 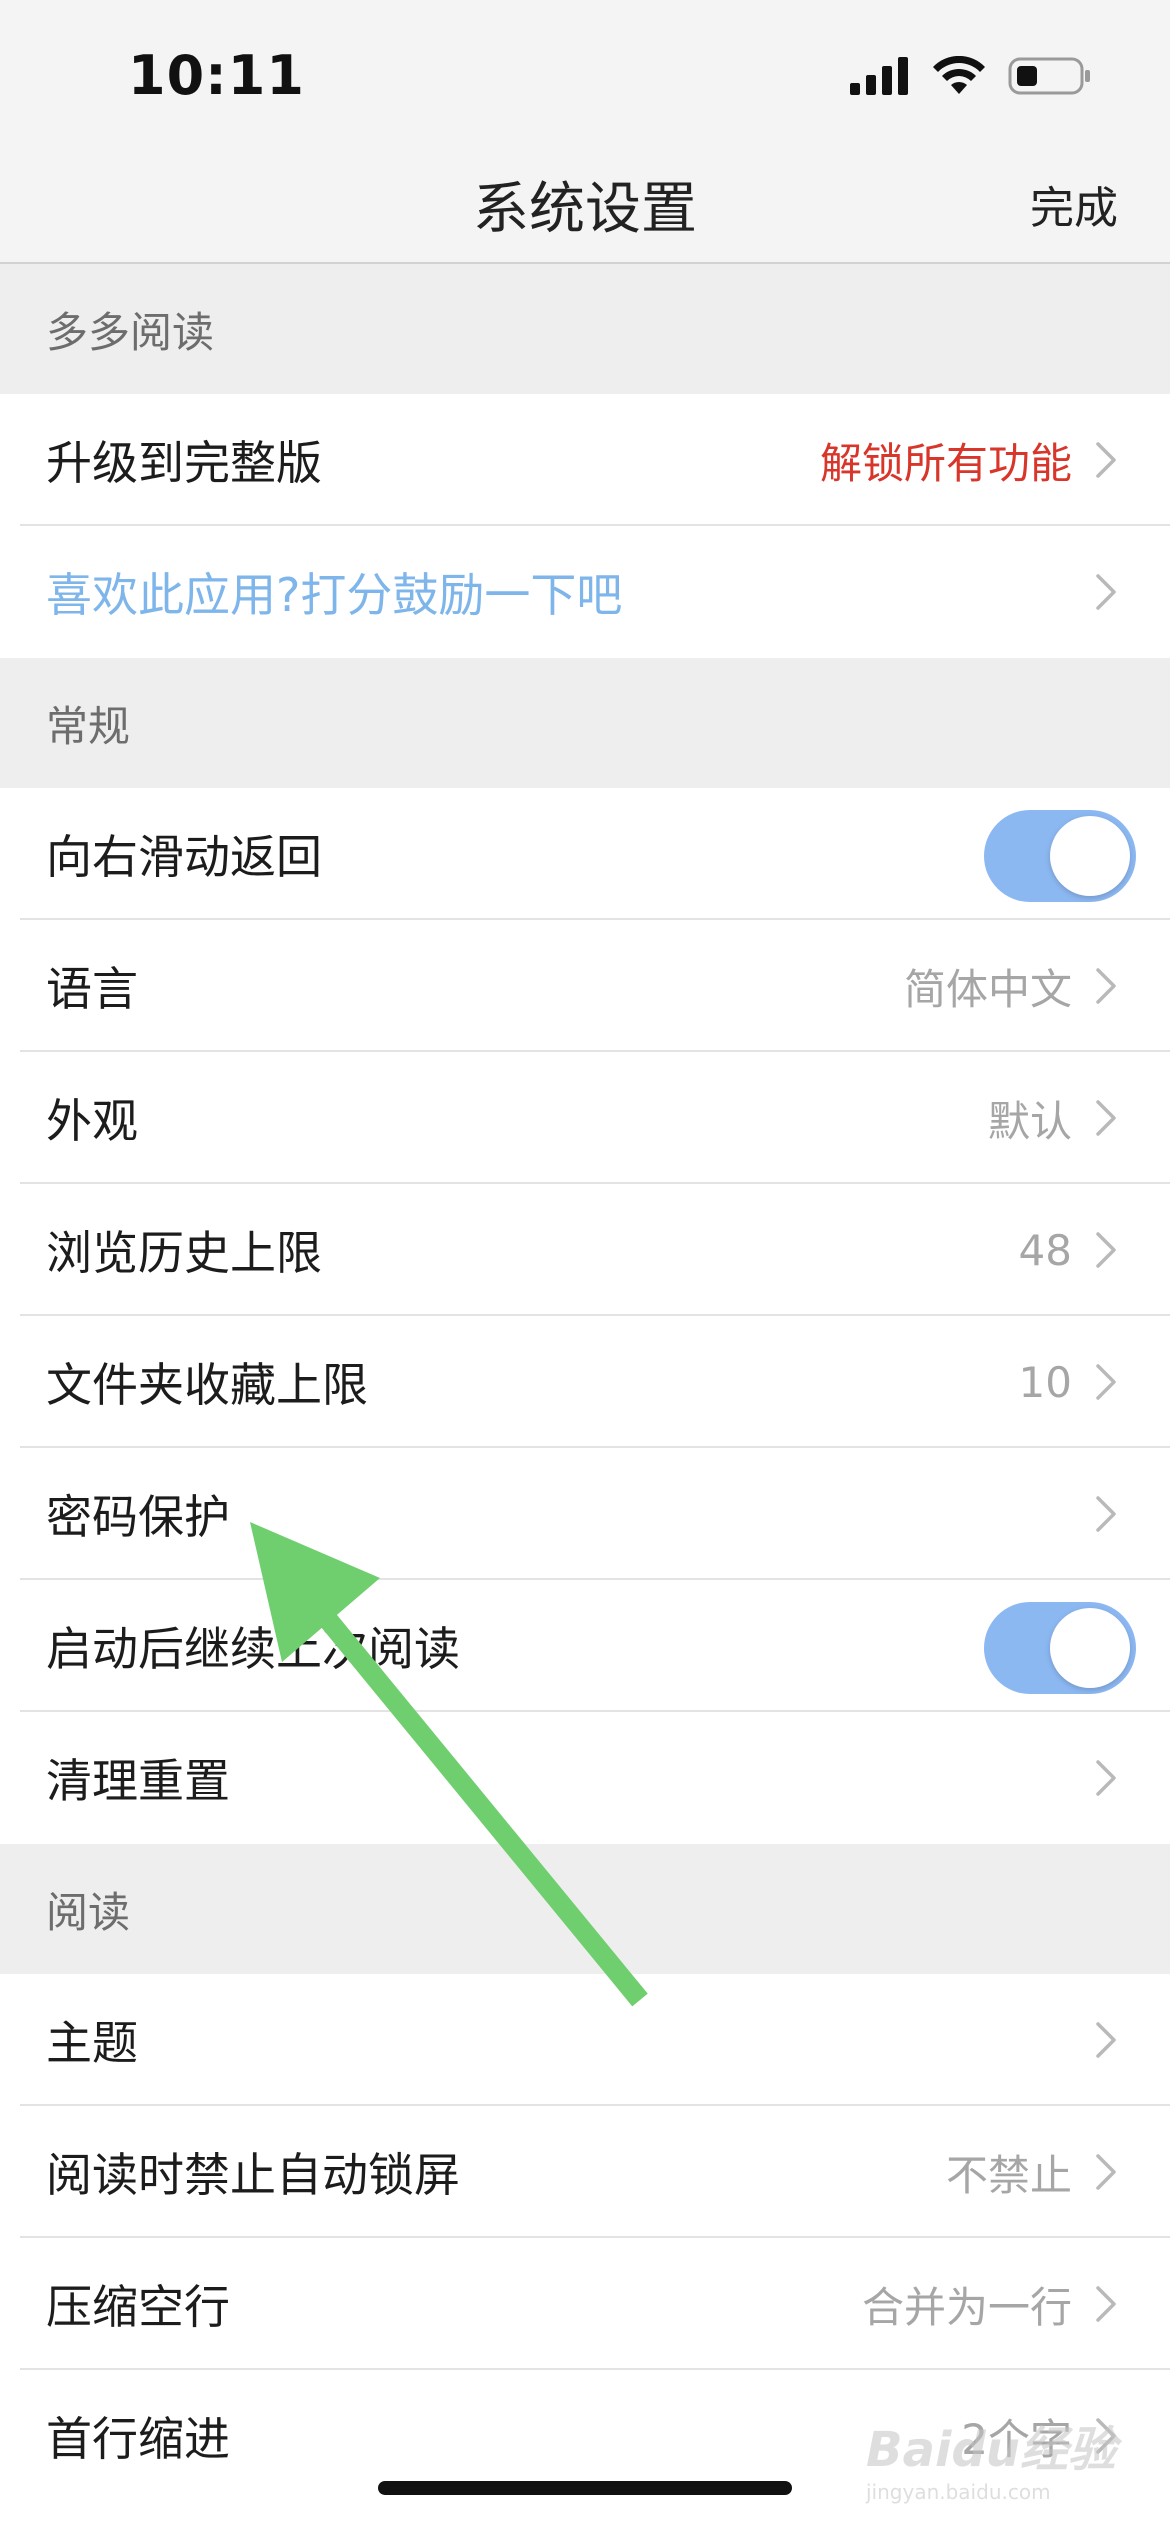 What do you see at coordinates (585, 2040) in the screenshot?
I see `theme-row: 主题` at bounding box center [585, 2040].